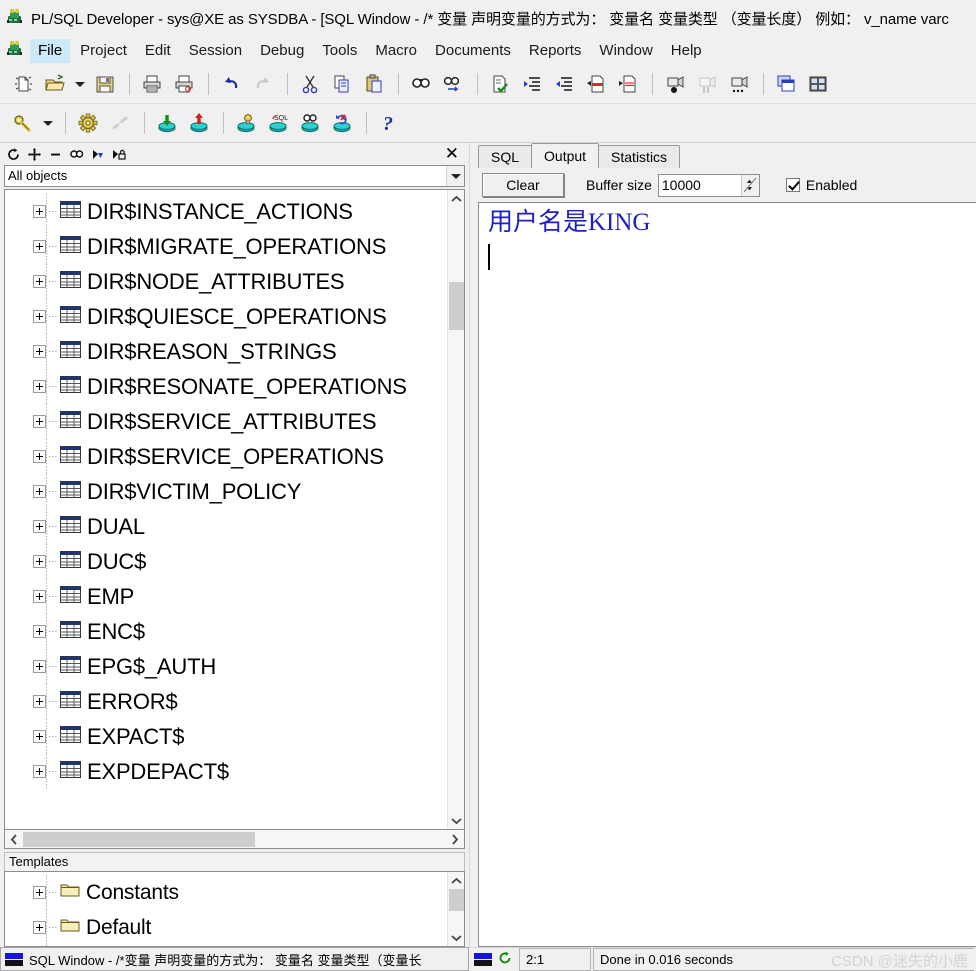  I want to click on clear-button: Clear, so click(523, 185).